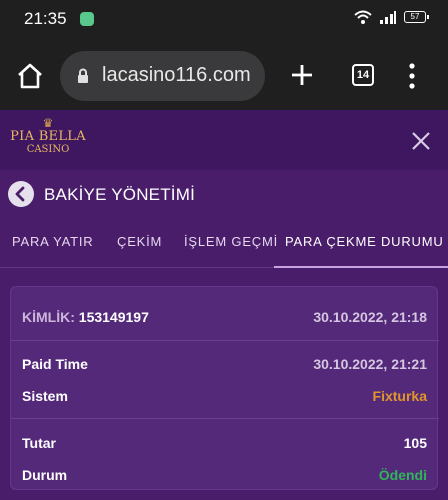 This screenshot has height=500, width=448. Describe the element at coordinates (113, 317) in the screenshot. I see `id-value: 153149197` at that location.